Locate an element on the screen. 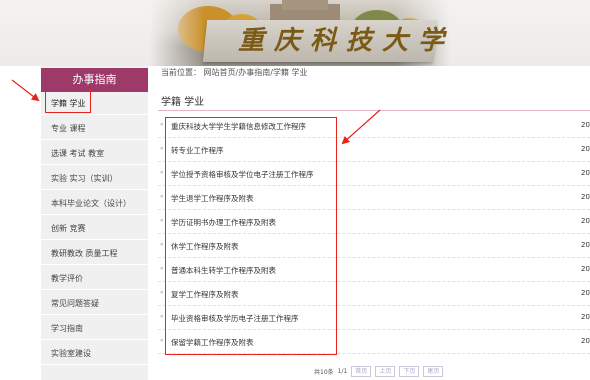 Image resolution: width=590 pixels, height=380 pixels. annotation-arrows is located at coordinates (196, 112).